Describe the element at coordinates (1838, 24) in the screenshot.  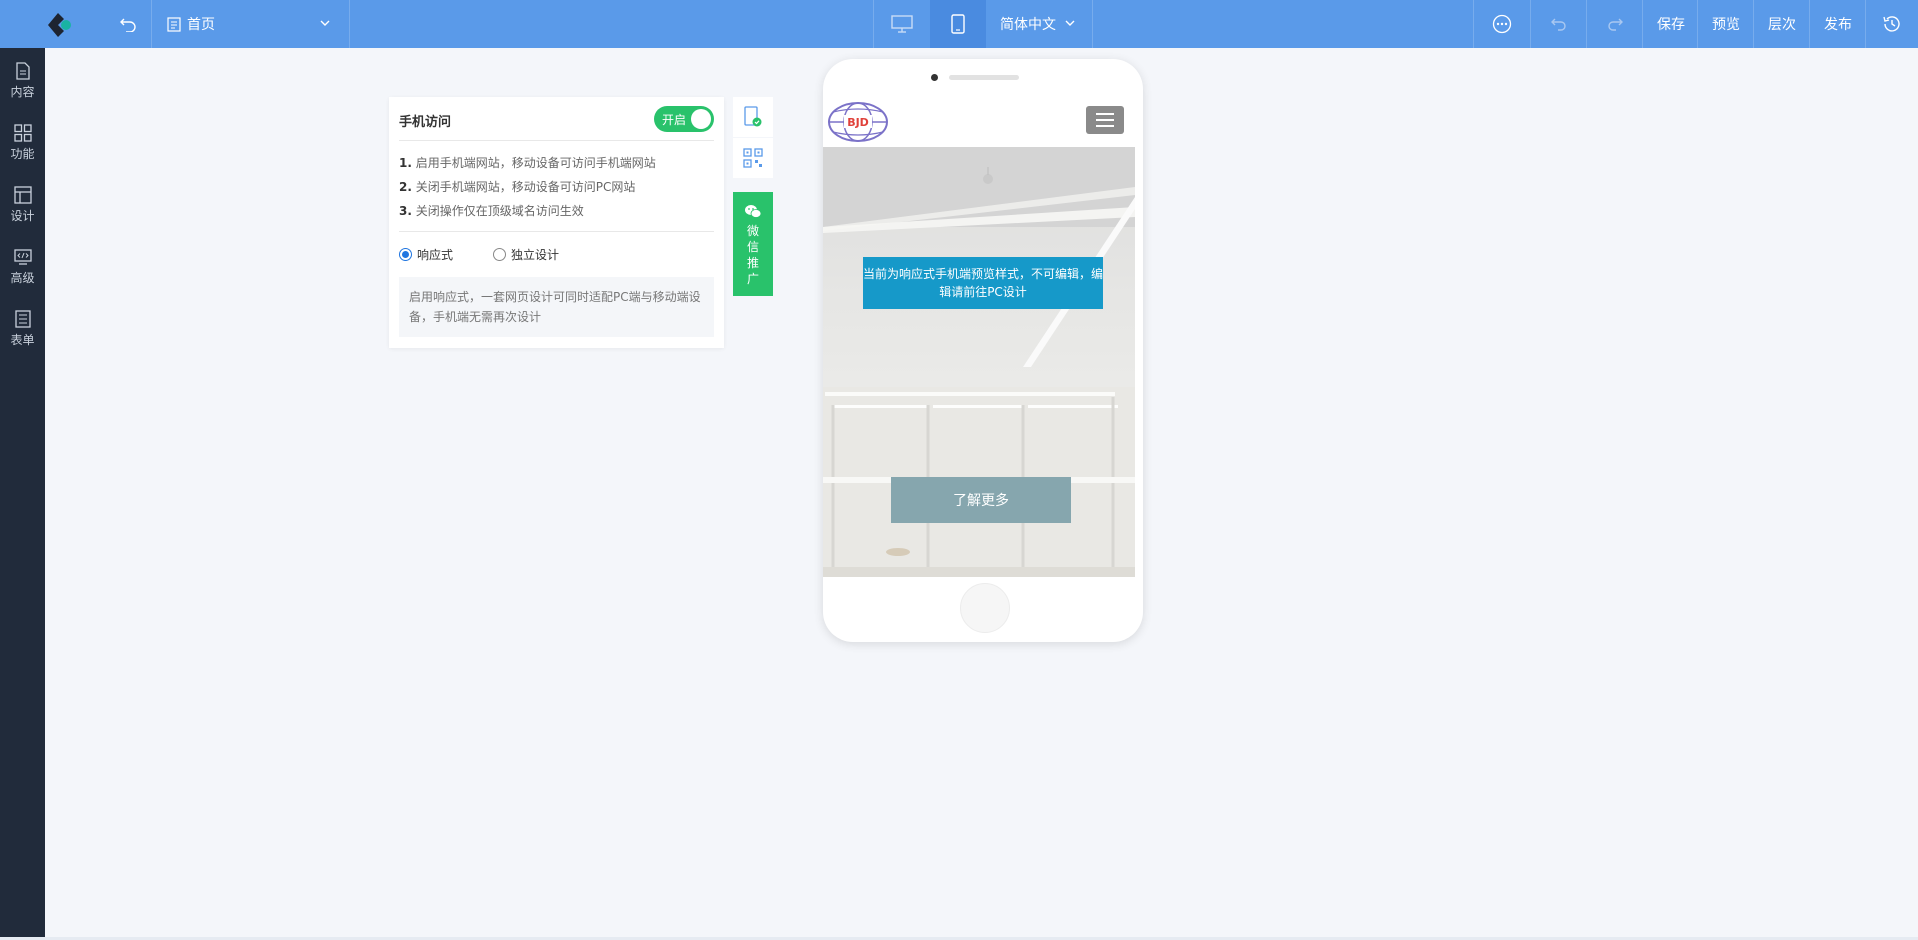
I see `publish-button: 发布` at that location.